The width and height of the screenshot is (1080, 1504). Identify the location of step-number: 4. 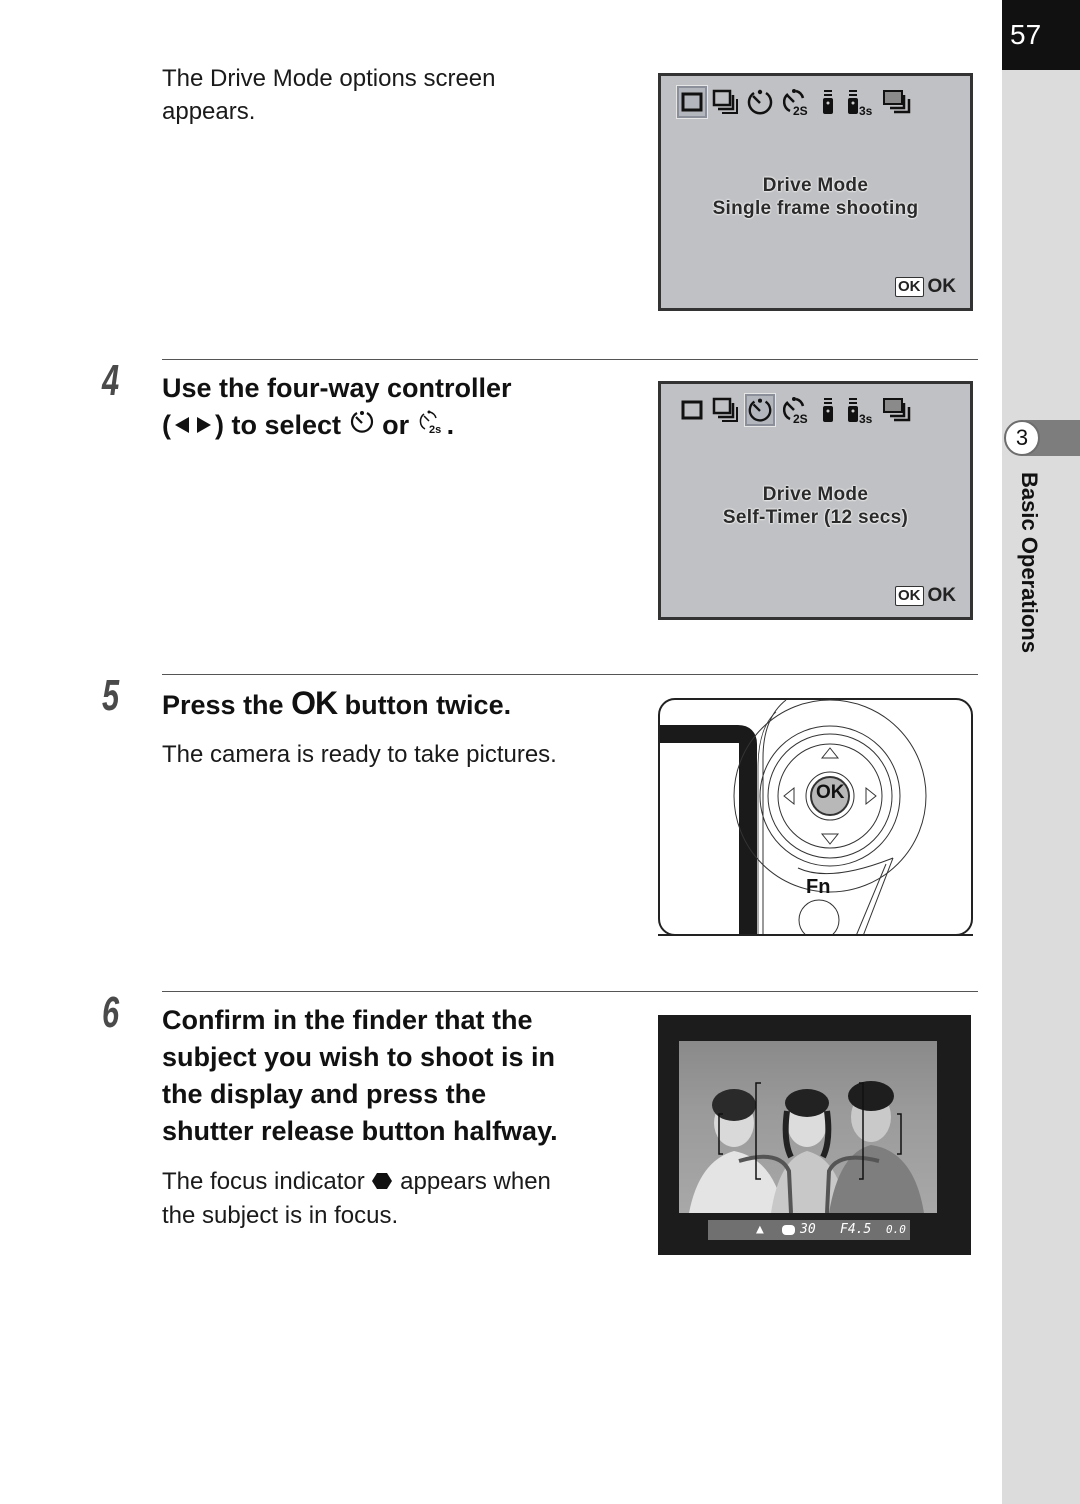
(110, 380).